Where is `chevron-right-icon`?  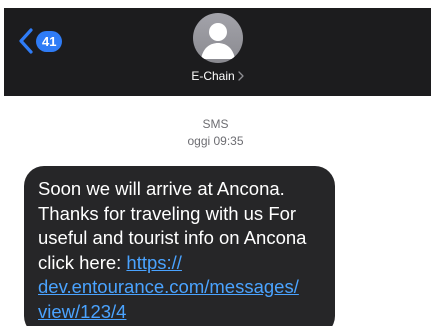
chevron-right-icon is located at coordinates (241, 76).